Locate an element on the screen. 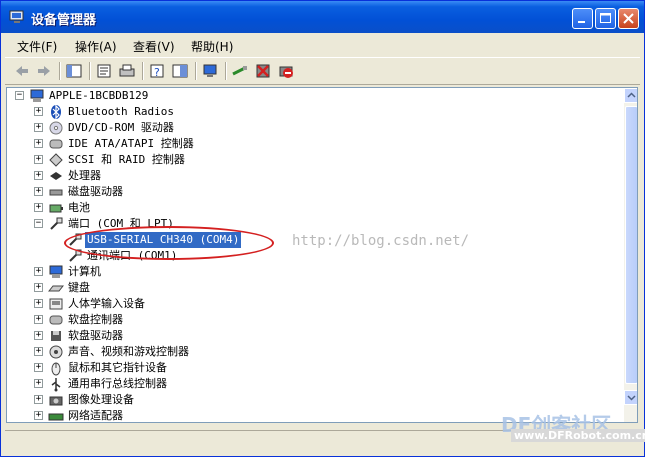 This screenshot has height=457, width=645. console-tree-icon is located at coordinates (74, 71).